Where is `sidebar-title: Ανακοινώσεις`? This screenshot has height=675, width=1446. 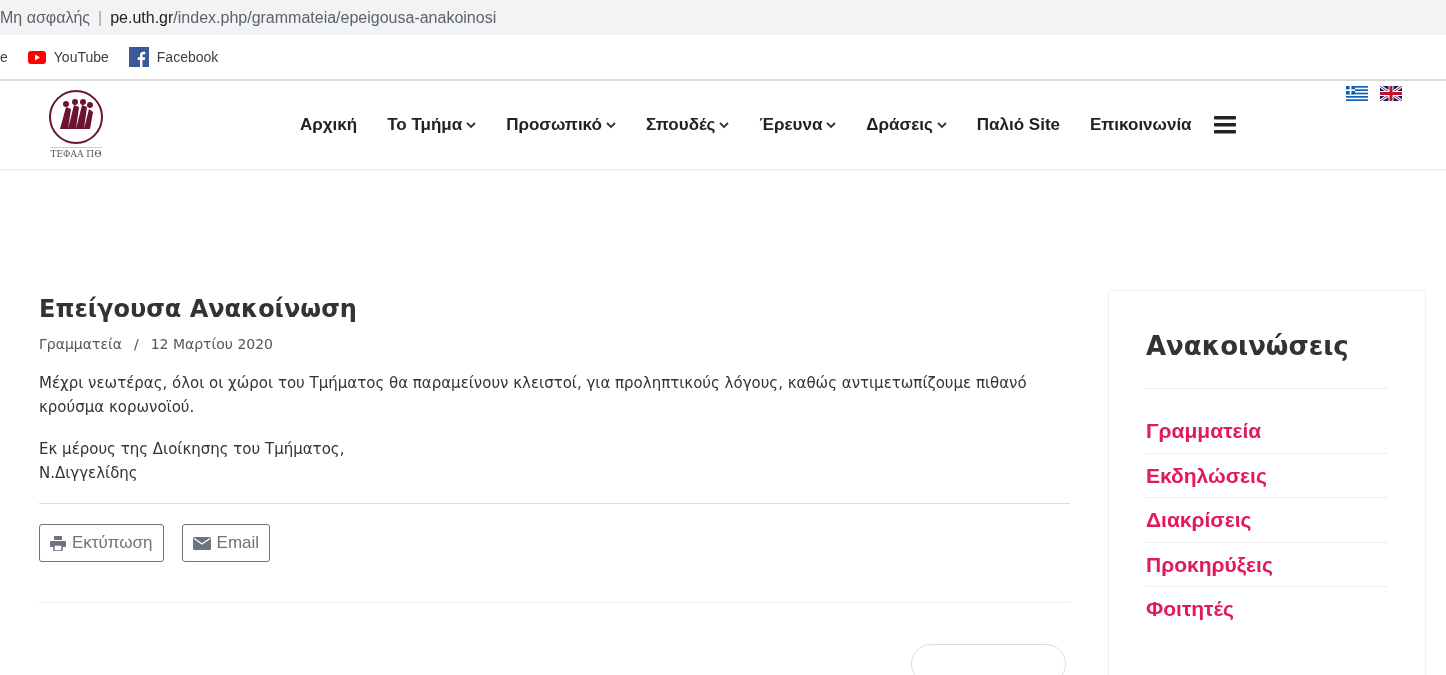 sidebar-title: Ανακοινώσεις is located at coordinates (1267, 358).